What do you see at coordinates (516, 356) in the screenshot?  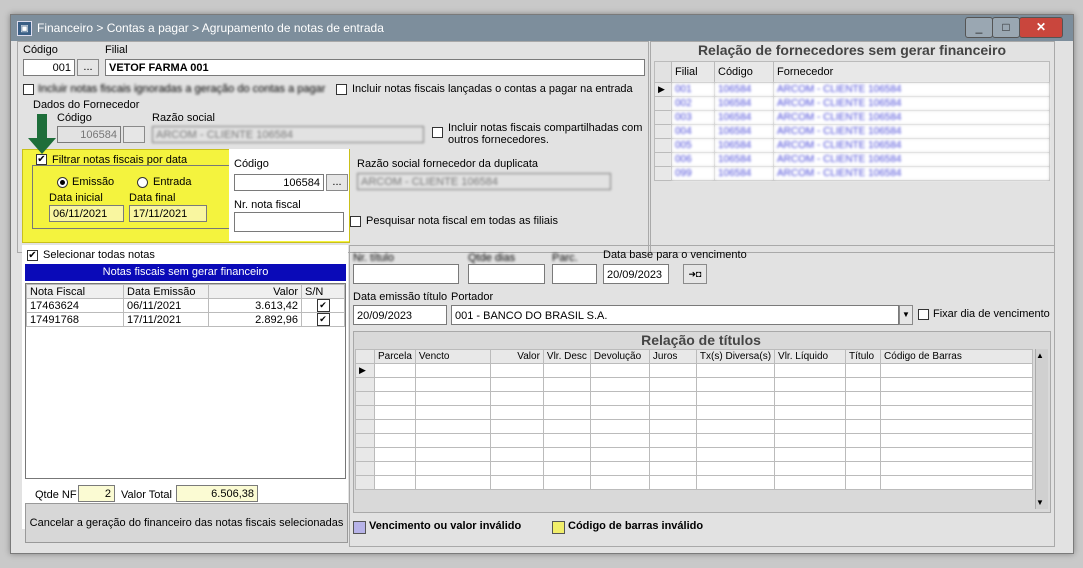 I see `titulos-col-header: Valor` at bounding box center [516, 356].